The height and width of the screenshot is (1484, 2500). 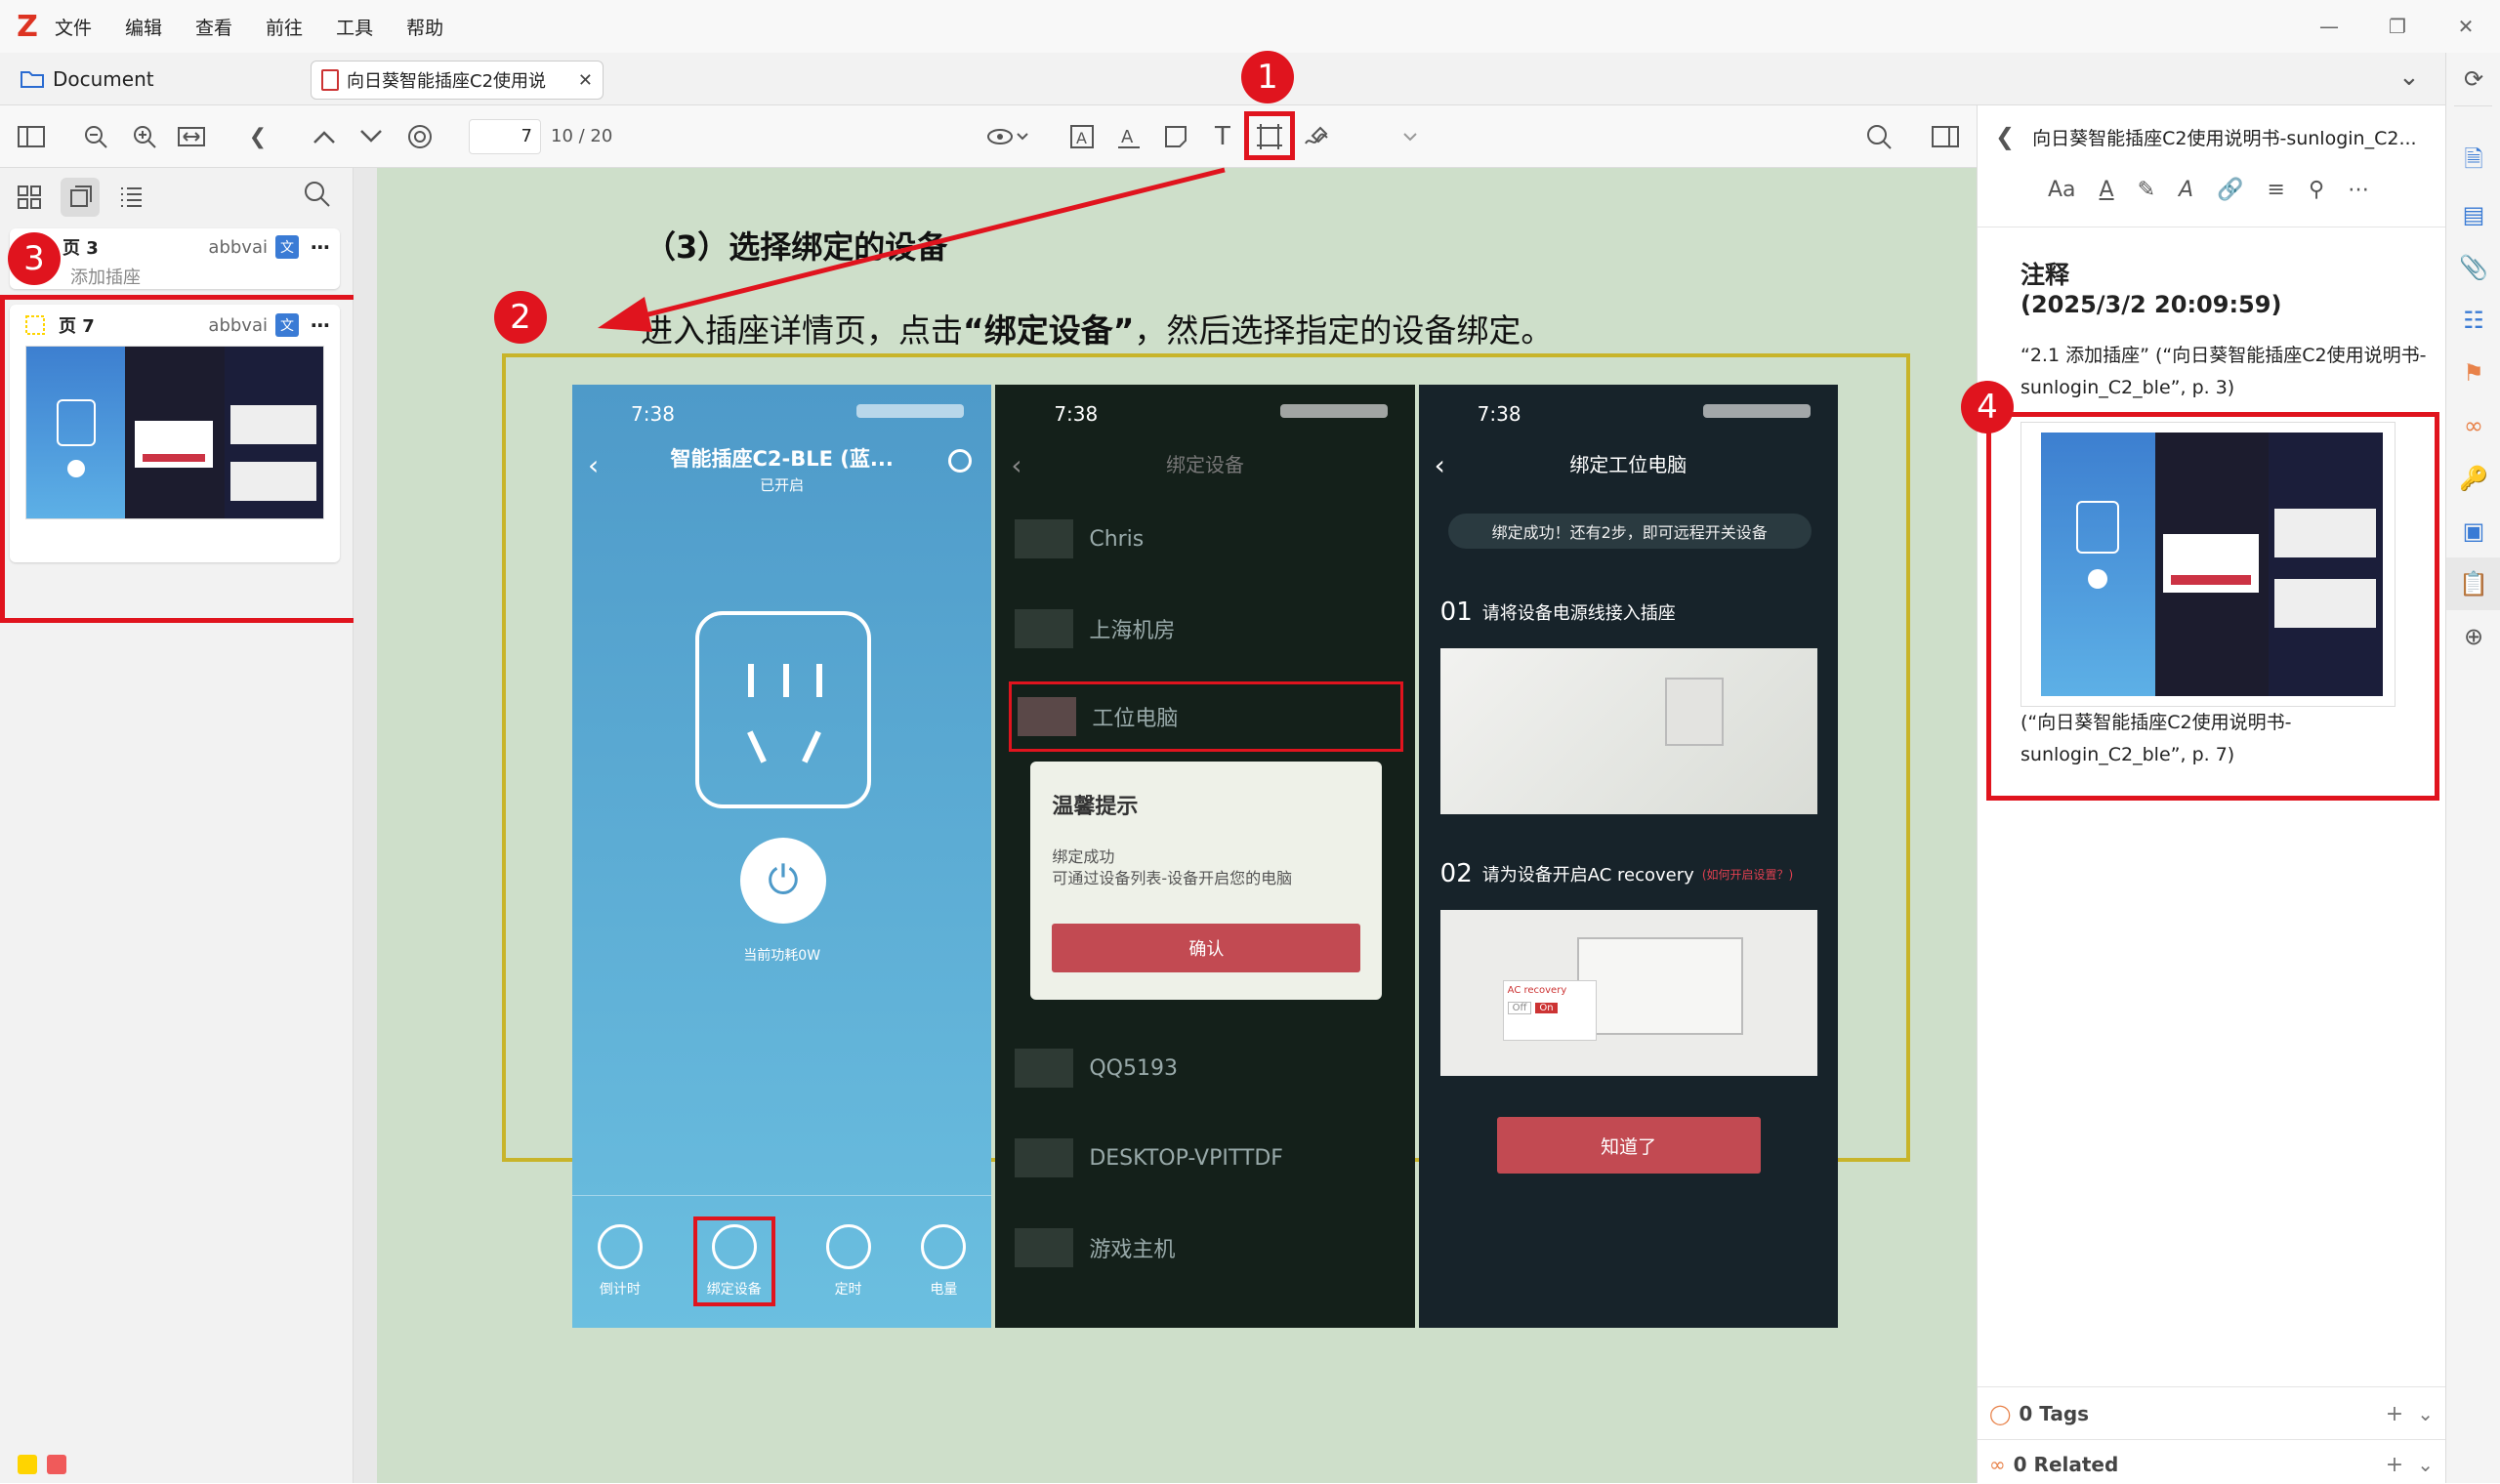 I want to click on libraries-icon: ☷, so click(x=2473, y=320).